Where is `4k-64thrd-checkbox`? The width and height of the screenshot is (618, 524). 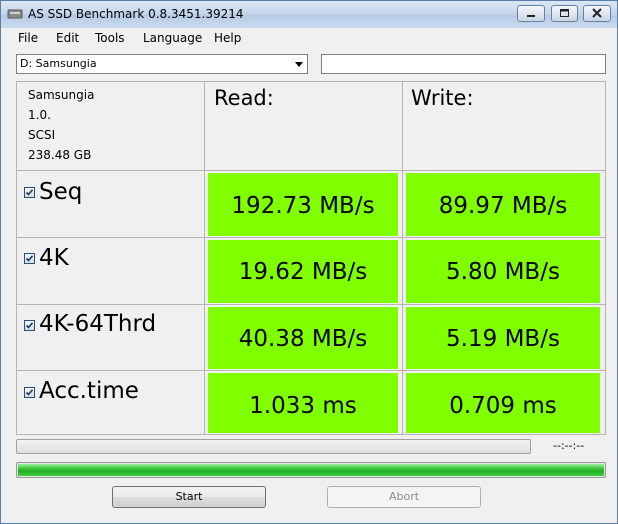
4k-64thrd-checkbox is located at coordinates (29, 325).